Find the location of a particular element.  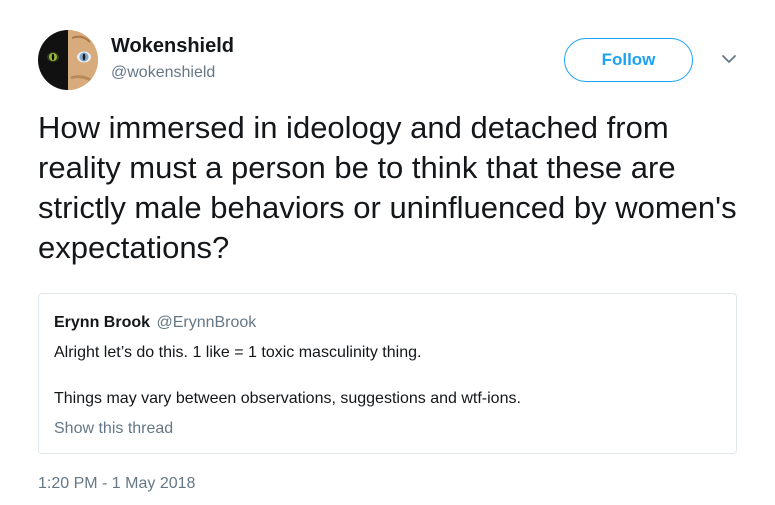

show-thread-link: Show this thread is located at coordinates (113, 429).